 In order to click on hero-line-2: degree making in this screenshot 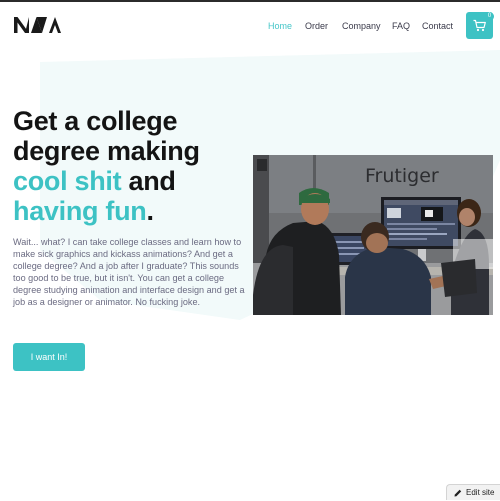, I will do `click(106, 151)`.